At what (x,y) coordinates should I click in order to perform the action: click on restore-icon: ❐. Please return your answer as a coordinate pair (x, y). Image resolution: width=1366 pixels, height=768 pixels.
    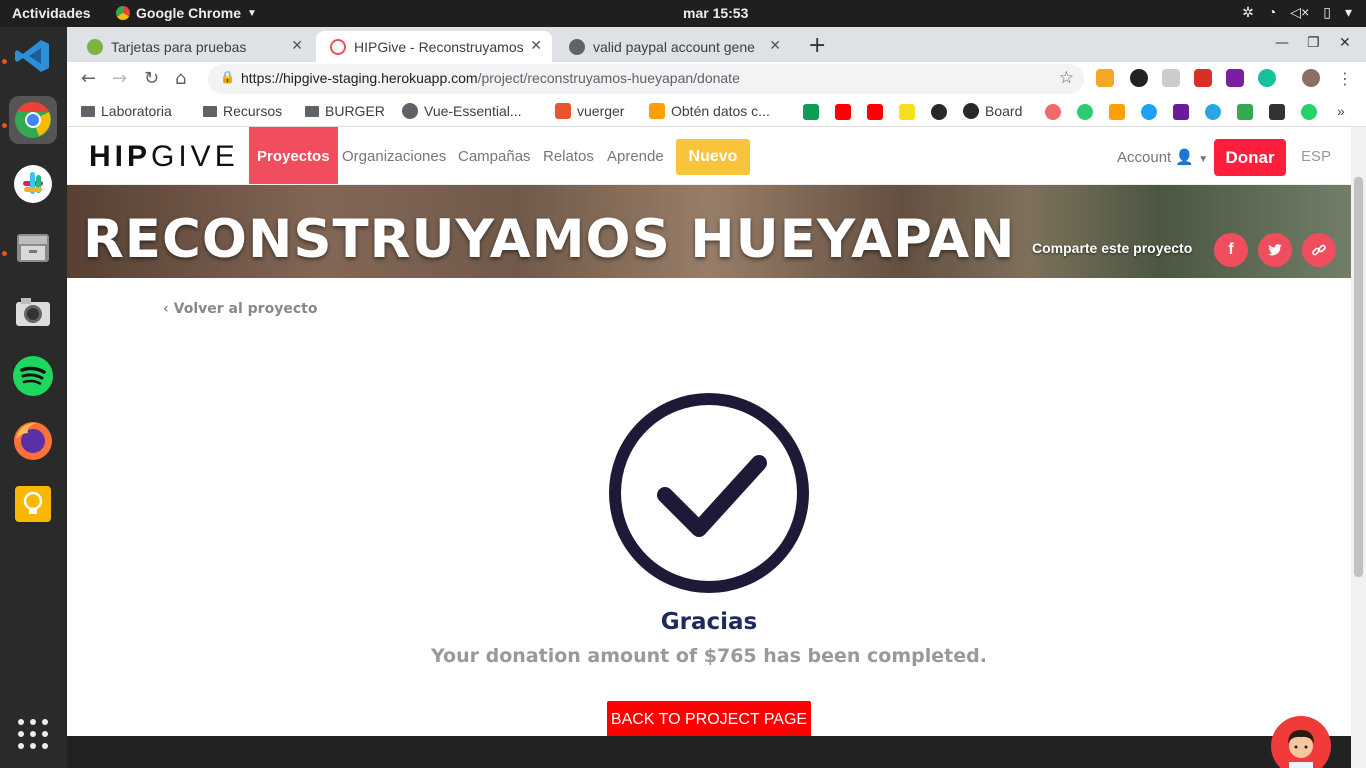
    Looking at the image, I should click on (1313, 43).